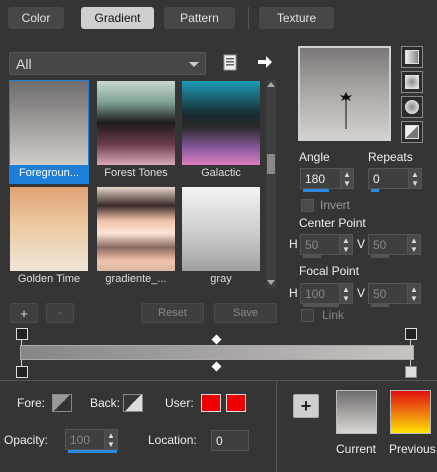 The height and width of the screenshot is (472, 437). I want to click on gradient-sunburst-button, so click(412, 132).